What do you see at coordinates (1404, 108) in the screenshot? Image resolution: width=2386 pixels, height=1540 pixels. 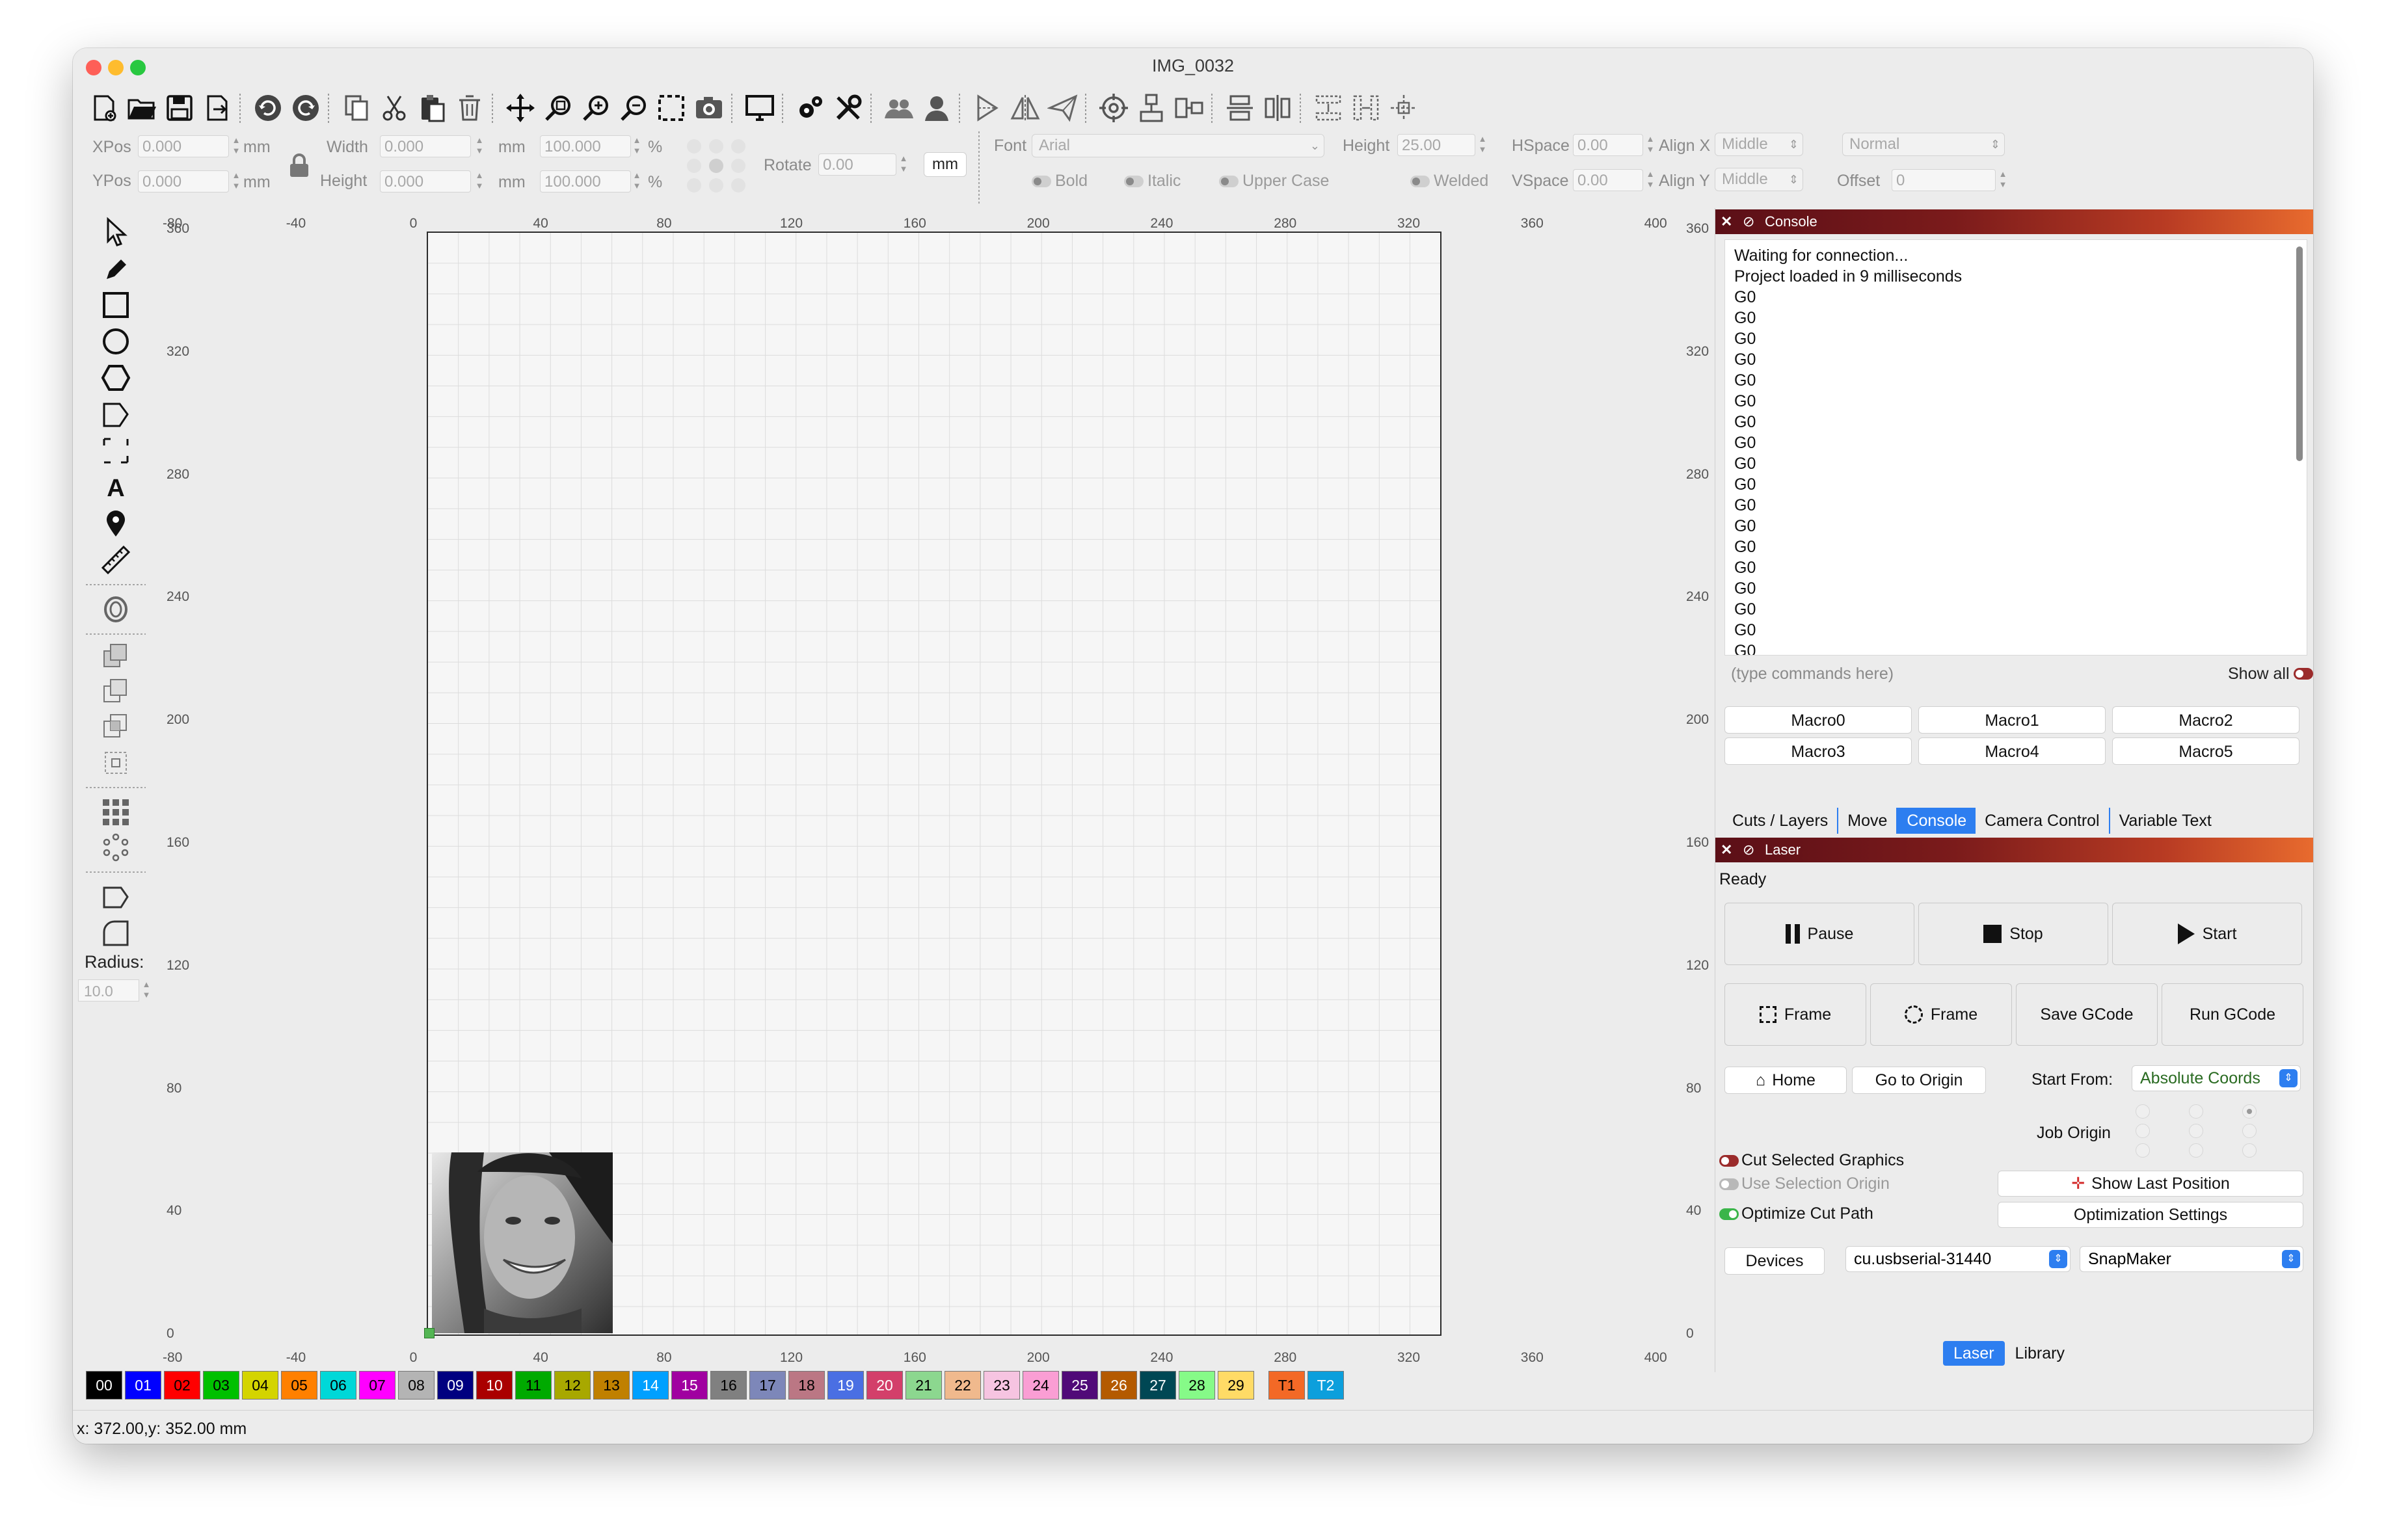 I see `align-cross-icon` at bounding box center [1404, 108].